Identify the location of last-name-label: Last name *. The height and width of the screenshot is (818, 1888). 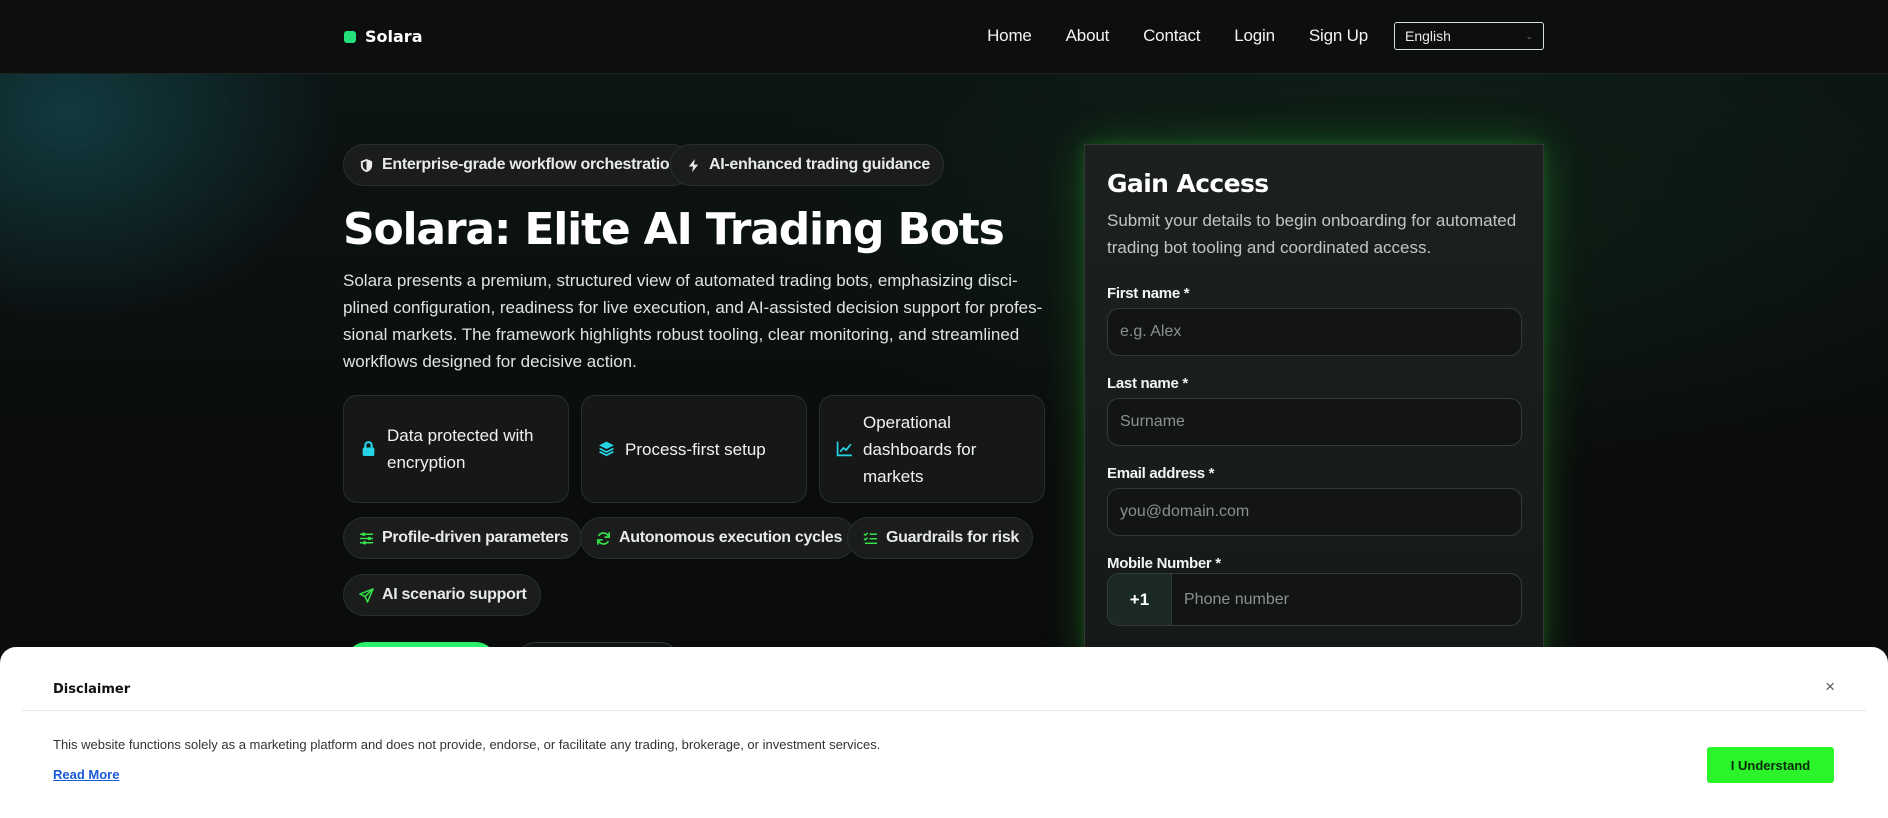
(1147, 383).